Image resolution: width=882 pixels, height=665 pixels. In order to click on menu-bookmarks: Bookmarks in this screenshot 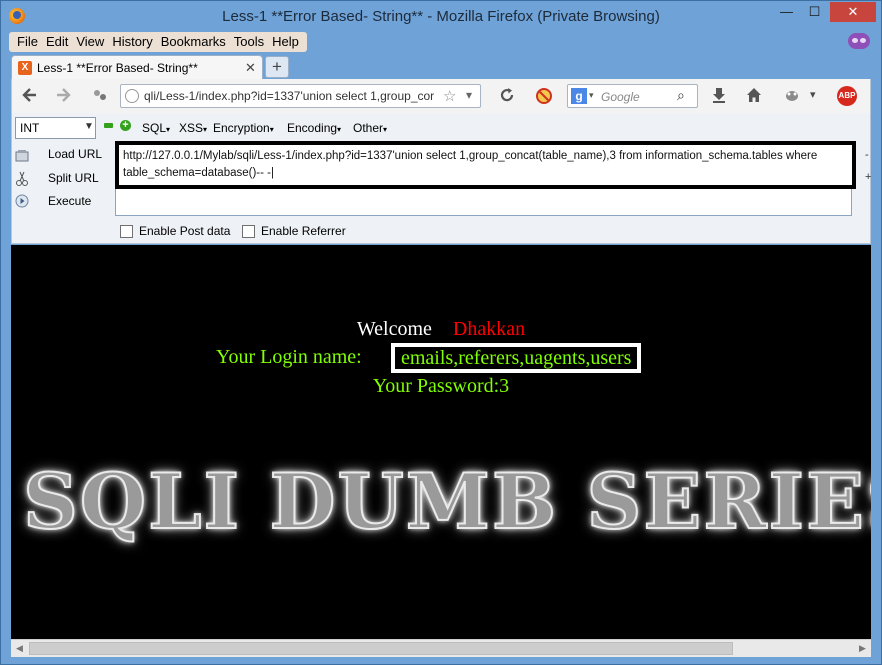, I will do `click(193, 42)`.